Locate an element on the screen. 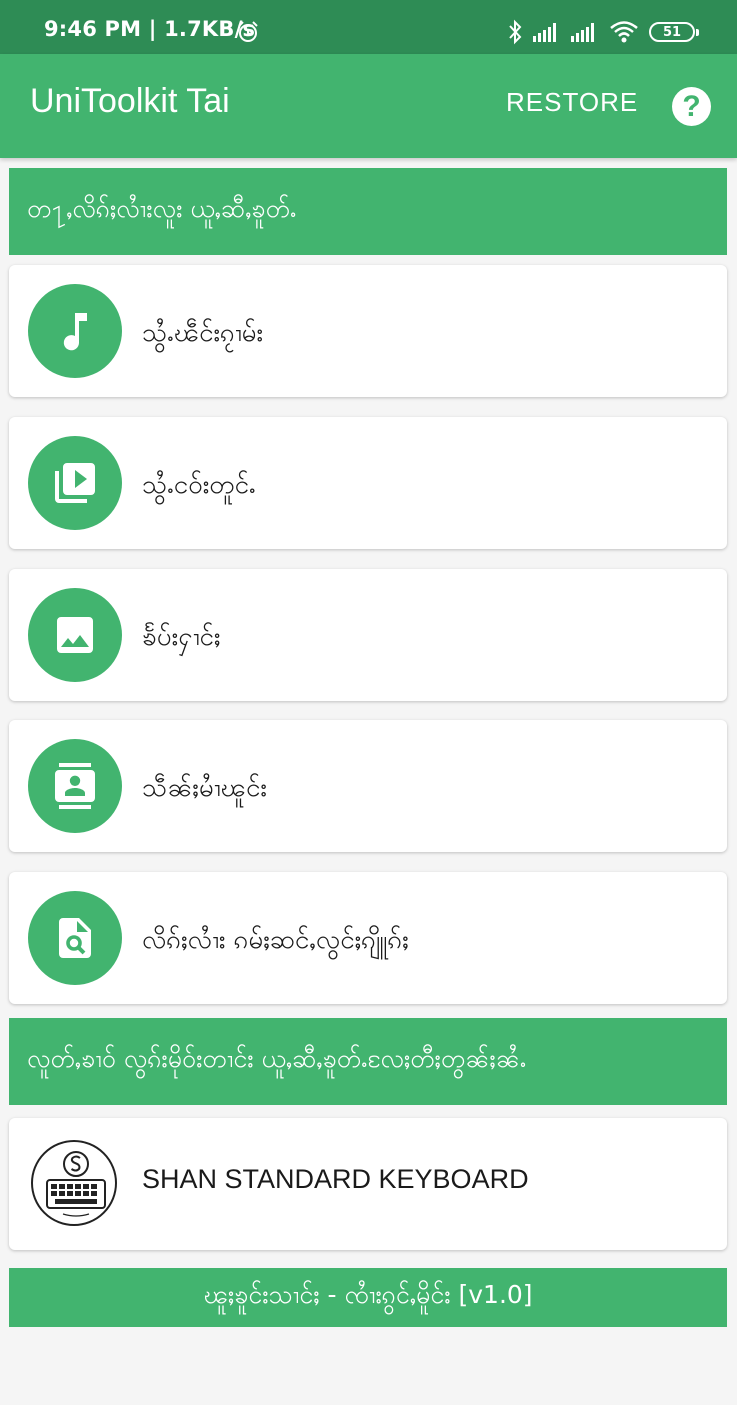  image-icon-circle is located at coordinates (75, 635).